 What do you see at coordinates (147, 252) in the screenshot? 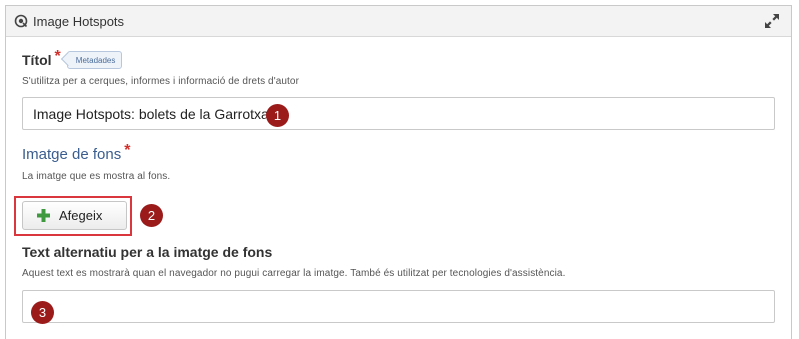
I see `alt-text-label: Text alternatiu per a la imatge de fons` at bounding box center [147, 252].